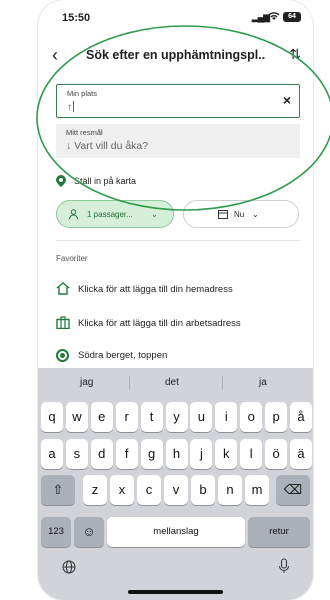 This screenshot has width=330, height=600. I want to click on emoji-key: ☺, so click(89, 532).